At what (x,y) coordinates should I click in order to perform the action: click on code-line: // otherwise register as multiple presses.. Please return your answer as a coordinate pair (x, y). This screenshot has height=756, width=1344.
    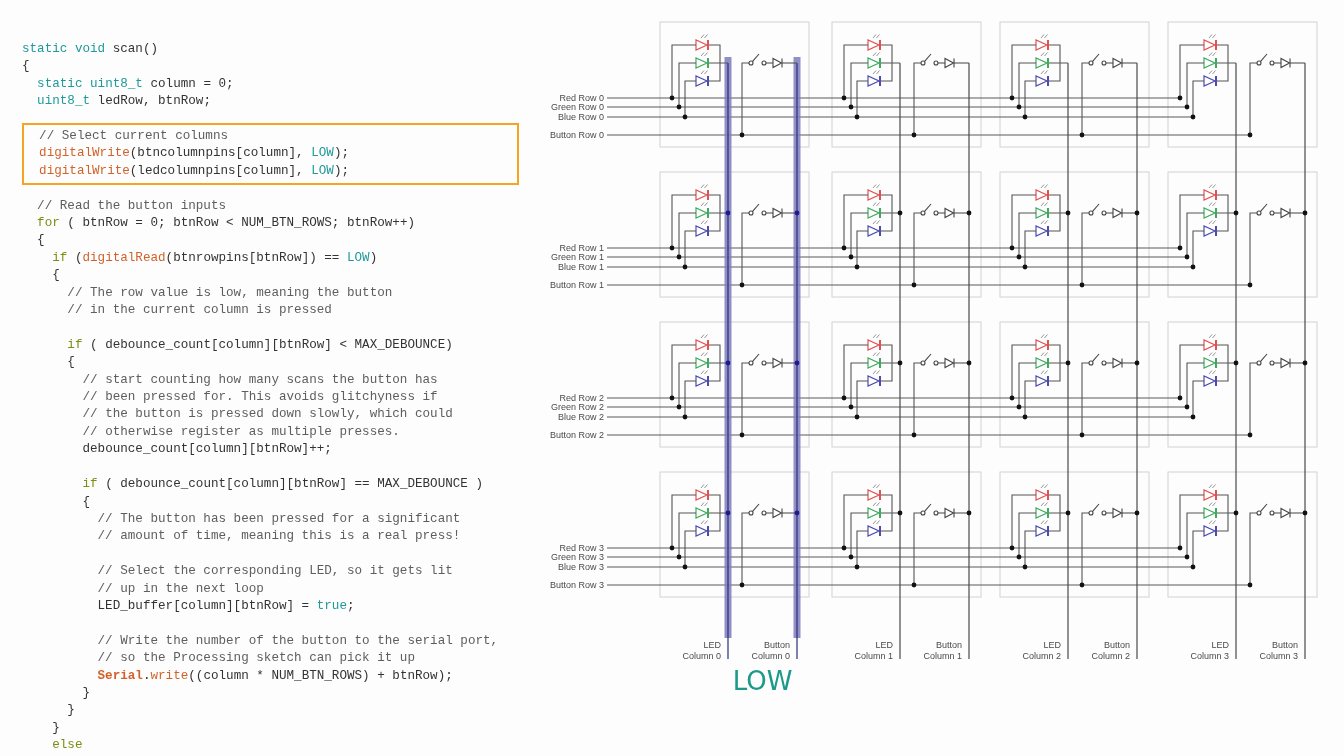
    Looking at the image, I should click on (241, 432).